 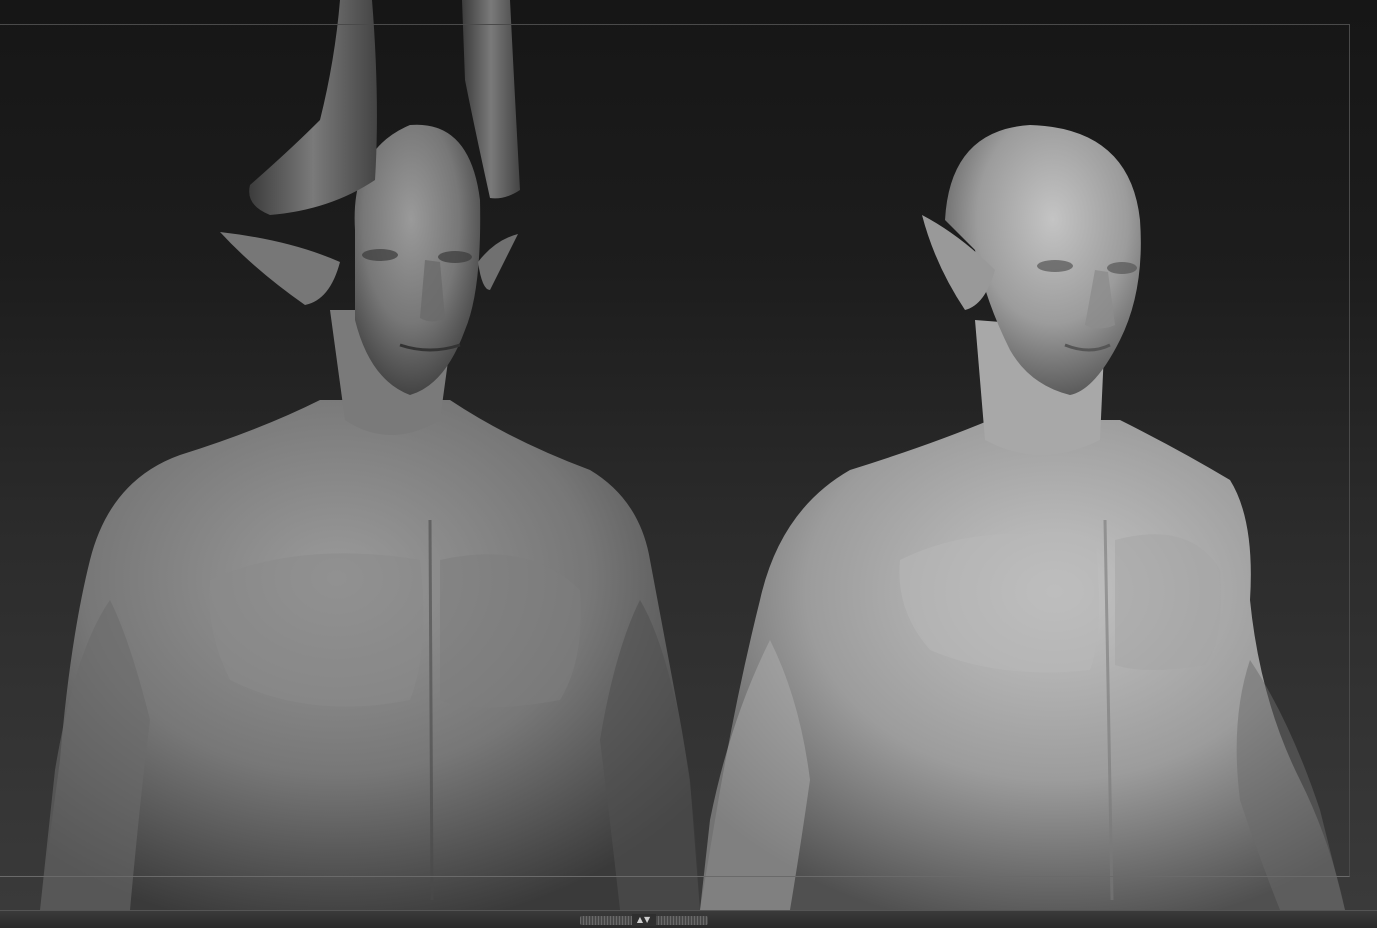 I want to click on left-horn-left, so click(x=313, y=107).